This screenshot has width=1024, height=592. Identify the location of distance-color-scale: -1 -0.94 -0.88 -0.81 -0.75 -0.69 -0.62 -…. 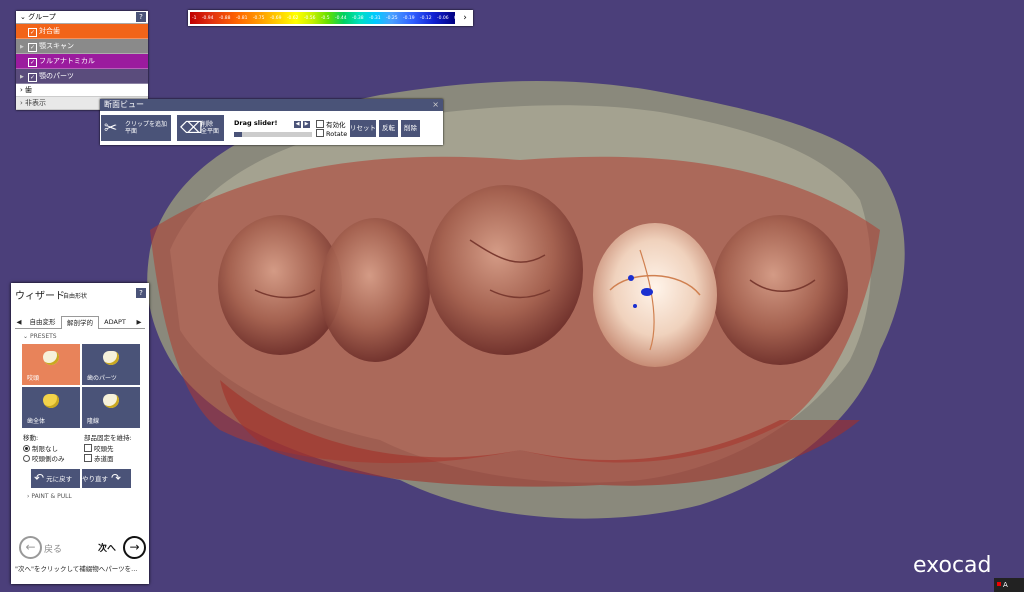
(330, 18).